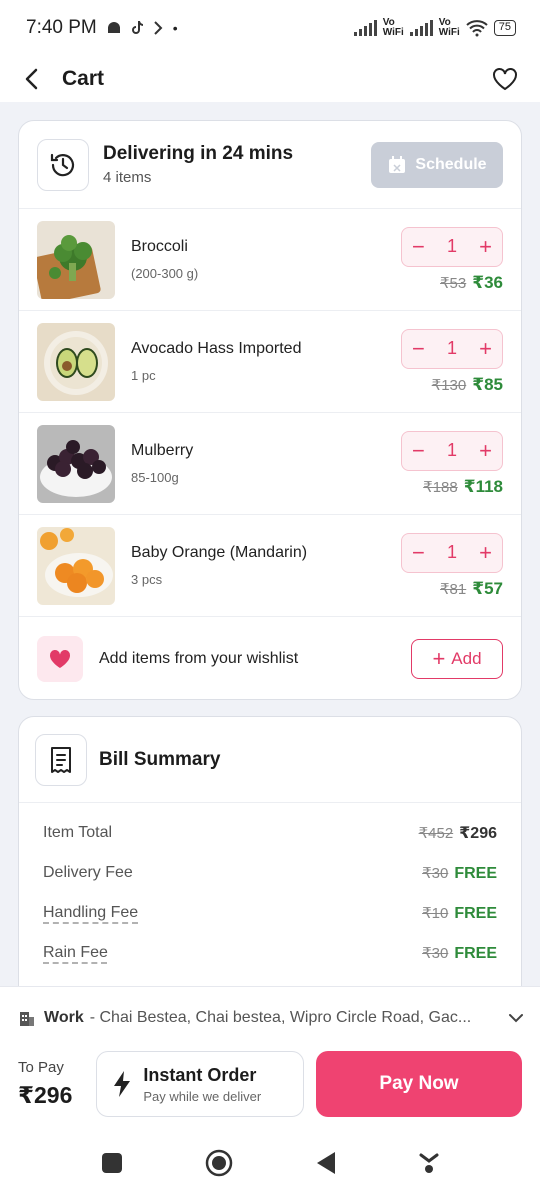 The height and width of the screenshot is (1200, 540). I want to click on app-icon, so click(158, 28).